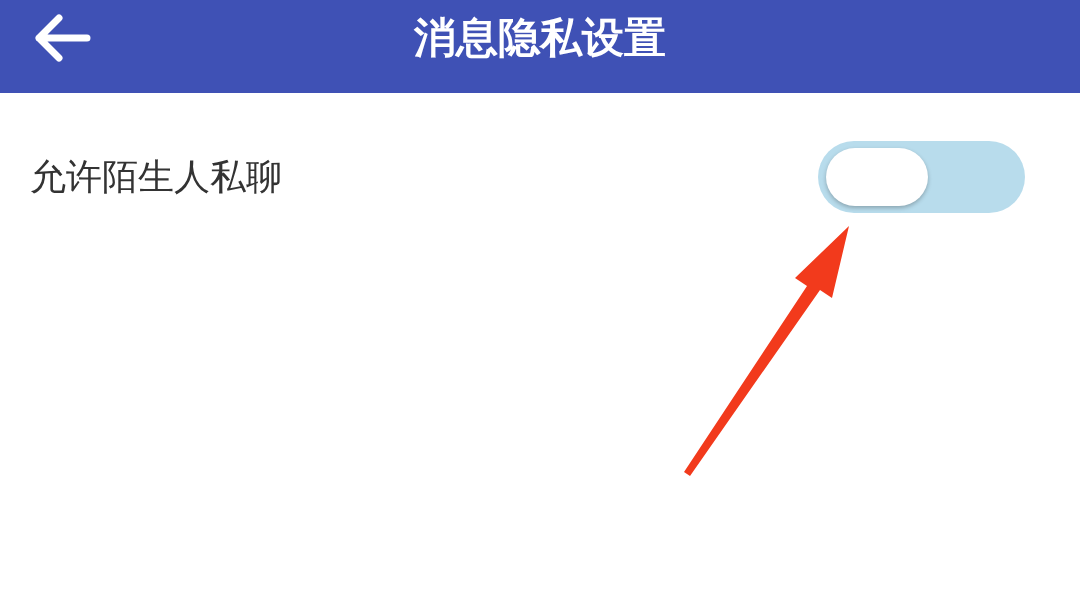 The width and height of the screenshot is (1080, 608). What do you see at coordinates (540, 37) in the screenshot?
I see `screen-title: 消息隐私设置` at bounding box center [540, 37].